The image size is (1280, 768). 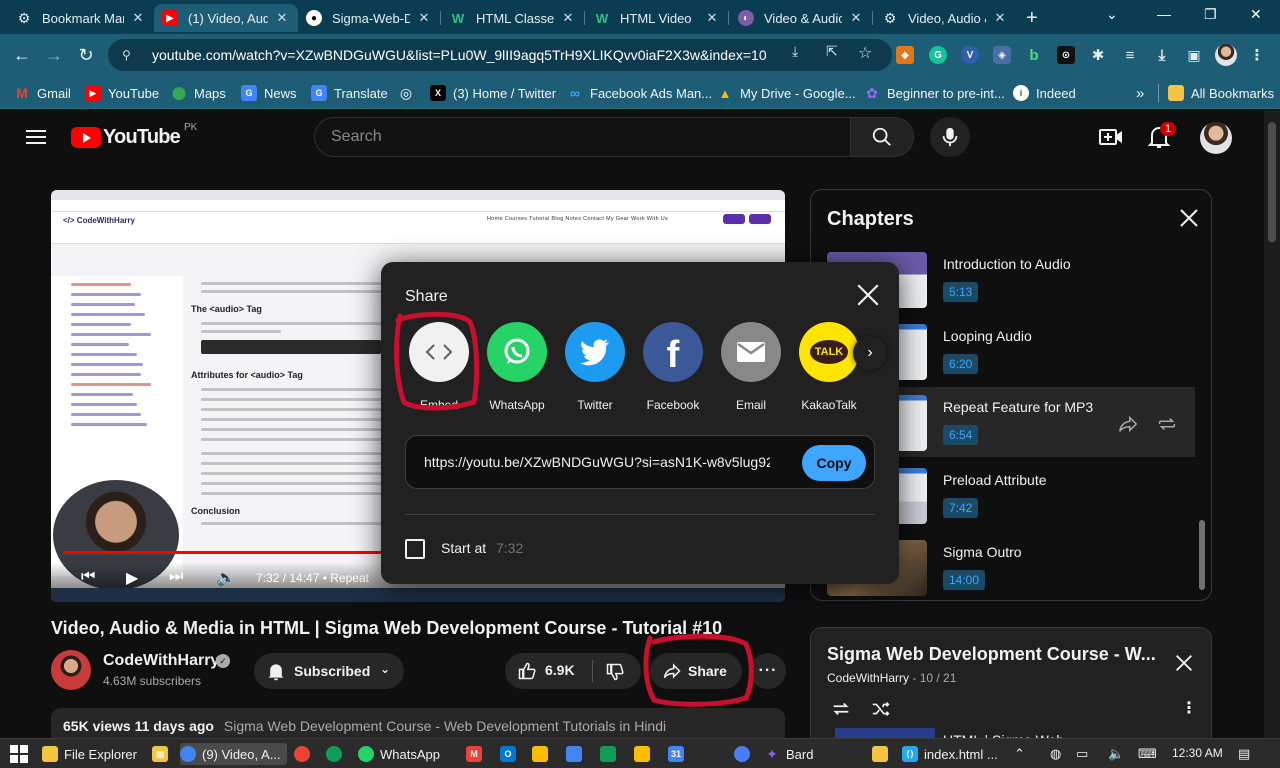 I want to click on copy-button: Copy, so click(x=834, y=463).